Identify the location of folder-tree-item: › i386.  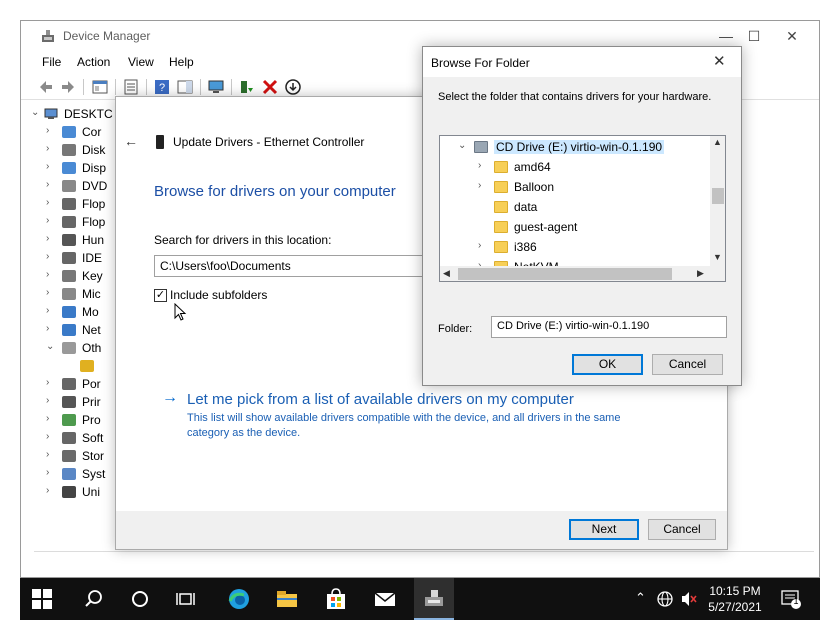
(575, 247).